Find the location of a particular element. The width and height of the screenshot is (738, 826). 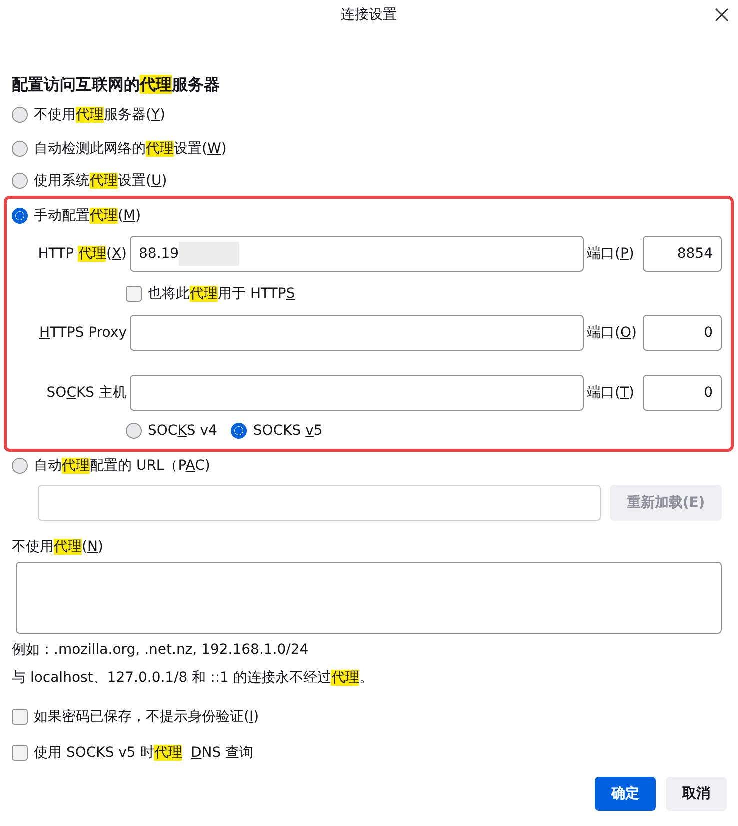

radio-label: SOCKS v4 is located at coordinates (183, 431).